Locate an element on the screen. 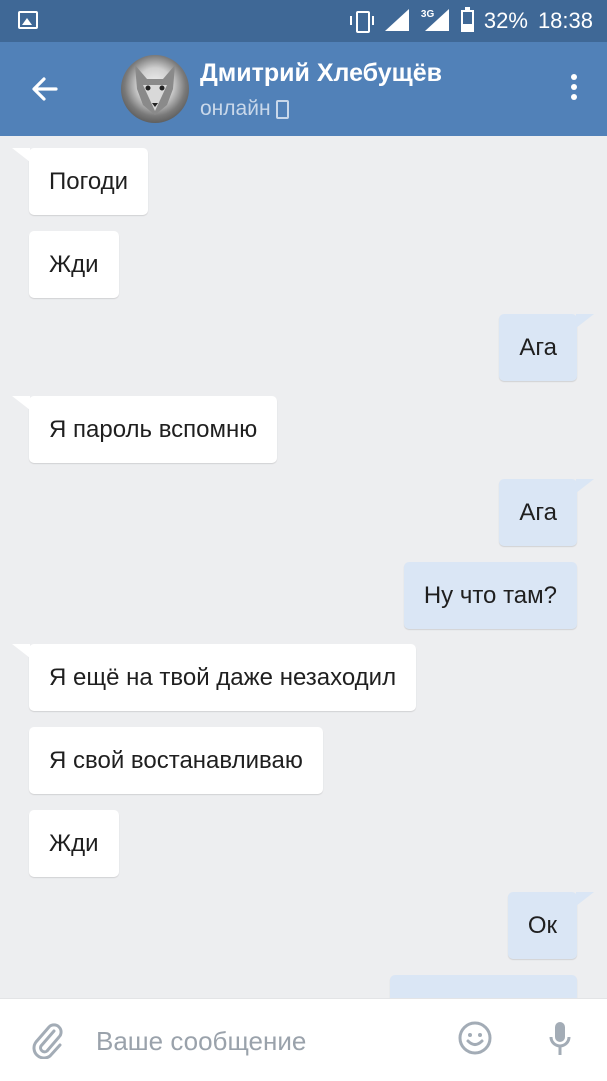 This screenshot has width=607, height=1081. message-bubble: Я пароль вспомню is located at coordinates (144, 429).